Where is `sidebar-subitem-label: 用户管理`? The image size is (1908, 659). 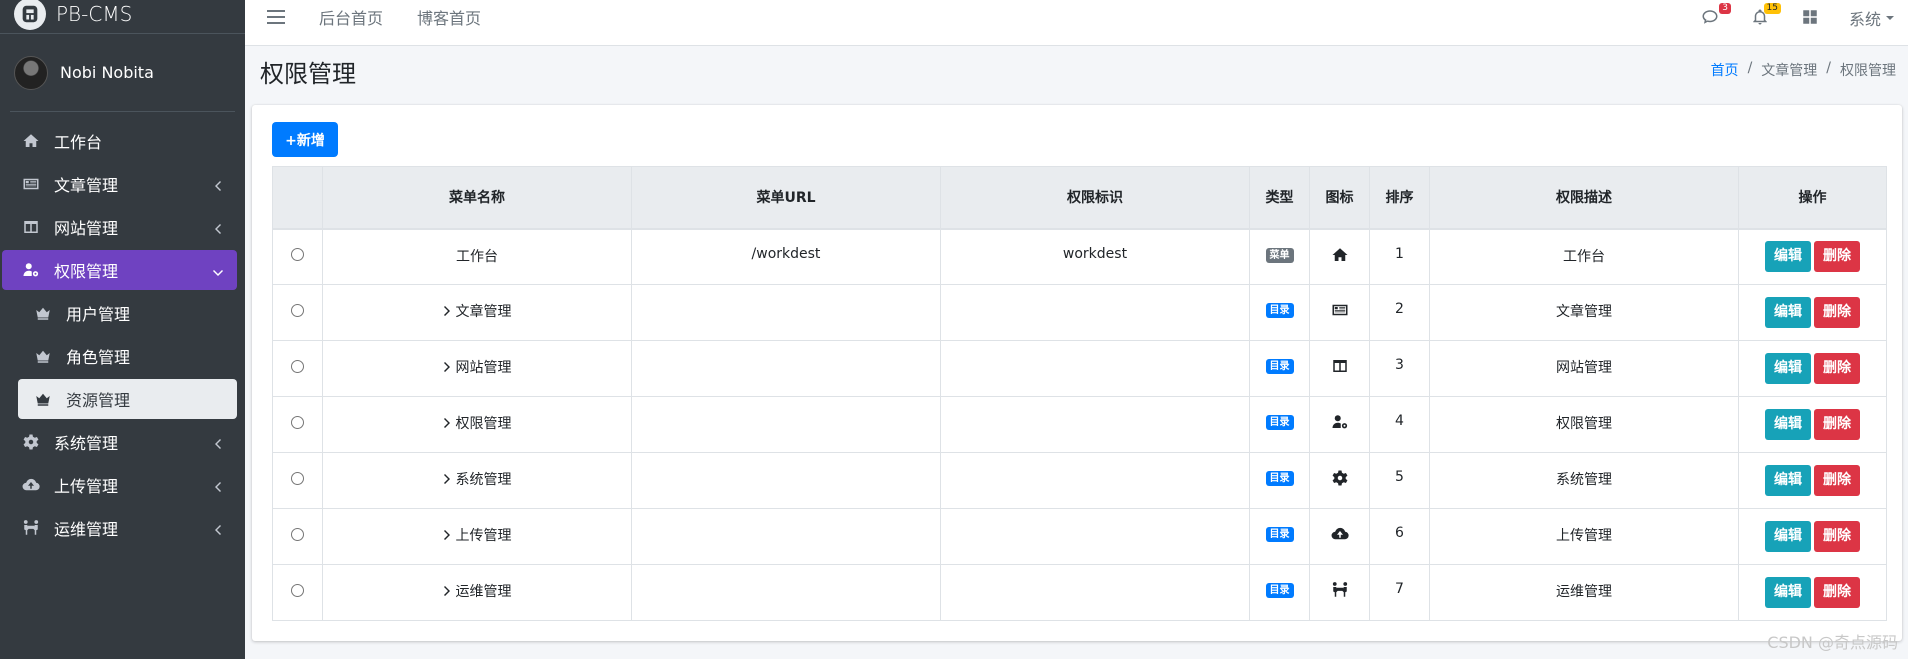
sidebar-subitem-label: 用户管理 is located at coordinates (98, 314).